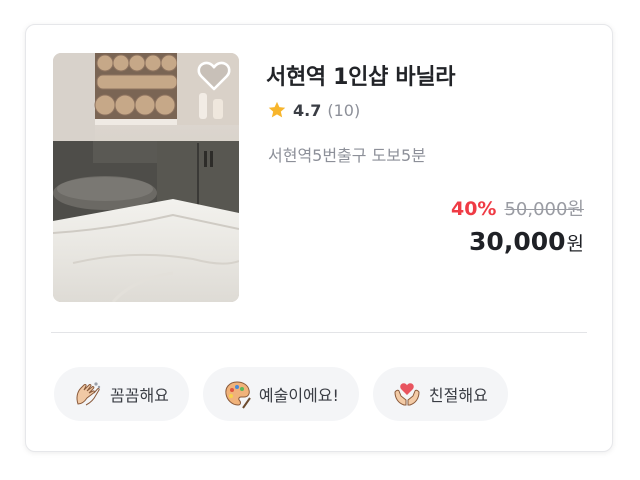 This screenshot has height=480, width=640. I want to click on tag-kind: 친절해요, so click(440, 394).